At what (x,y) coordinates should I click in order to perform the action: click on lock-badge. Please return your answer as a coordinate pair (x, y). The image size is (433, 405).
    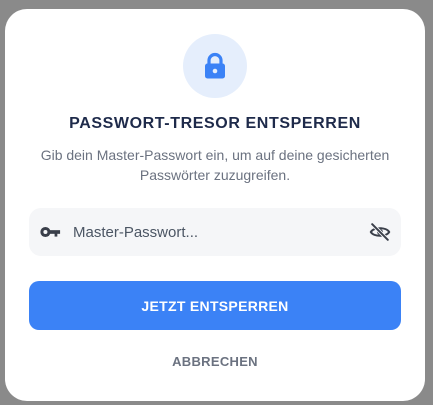
    Looking at the image, I should click on (215, 66).